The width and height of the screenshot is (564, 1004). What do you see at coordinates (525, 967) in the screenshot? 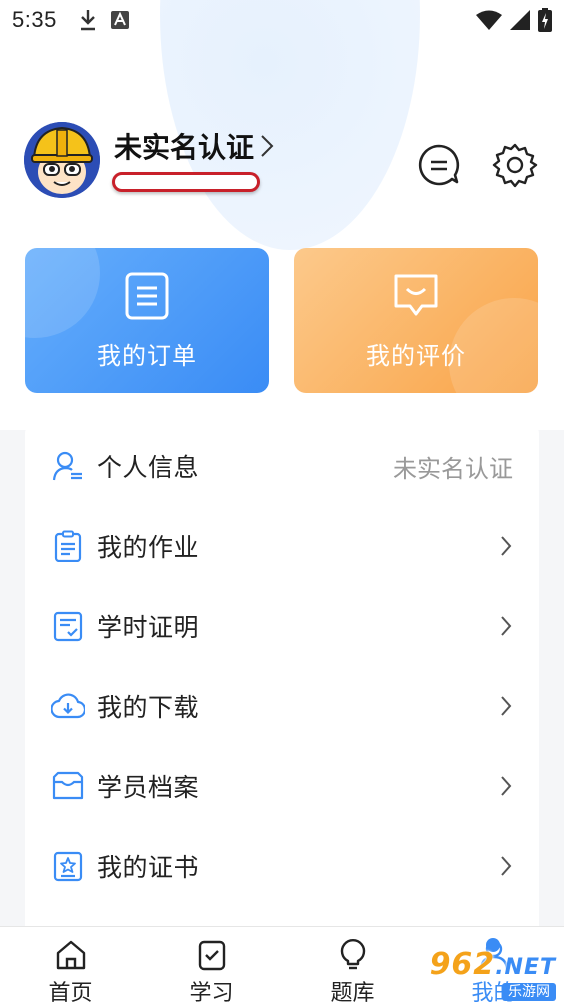
I see `watermark-suffix: .NET` at bounding box center [525, 967].